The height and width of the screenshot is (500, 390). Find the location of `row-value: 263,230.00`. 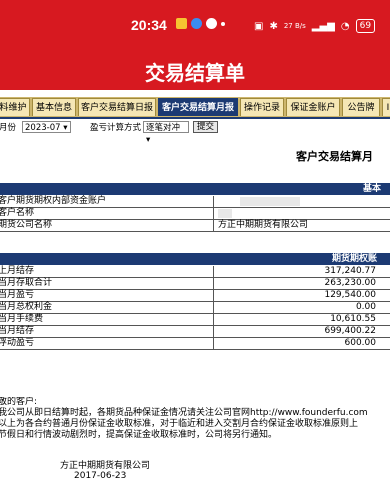

row-value: 263,230.00 is located at coordinates (350, 283).